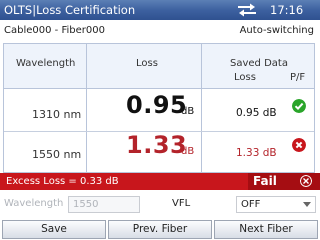 The height and width of the screenshot is (240, 320). Describe the element at coordinates (307, 204) in the screenshot. I see `chevron-down-icon` at that location.